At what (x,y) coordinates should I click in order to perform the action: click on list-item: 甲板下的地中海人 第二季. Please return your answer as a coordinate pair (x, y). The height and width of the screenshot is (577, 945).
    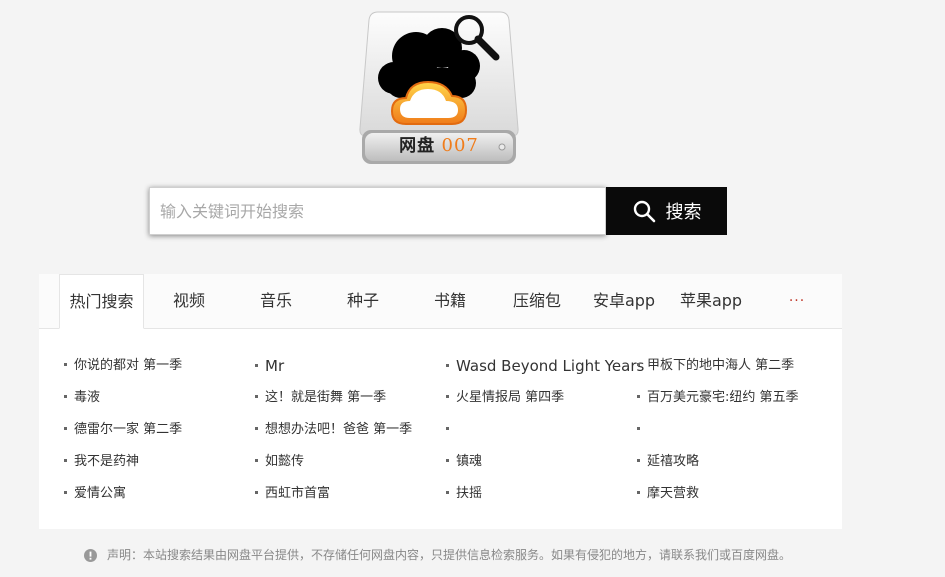
    Looking at the image, I should click on (715, 366).